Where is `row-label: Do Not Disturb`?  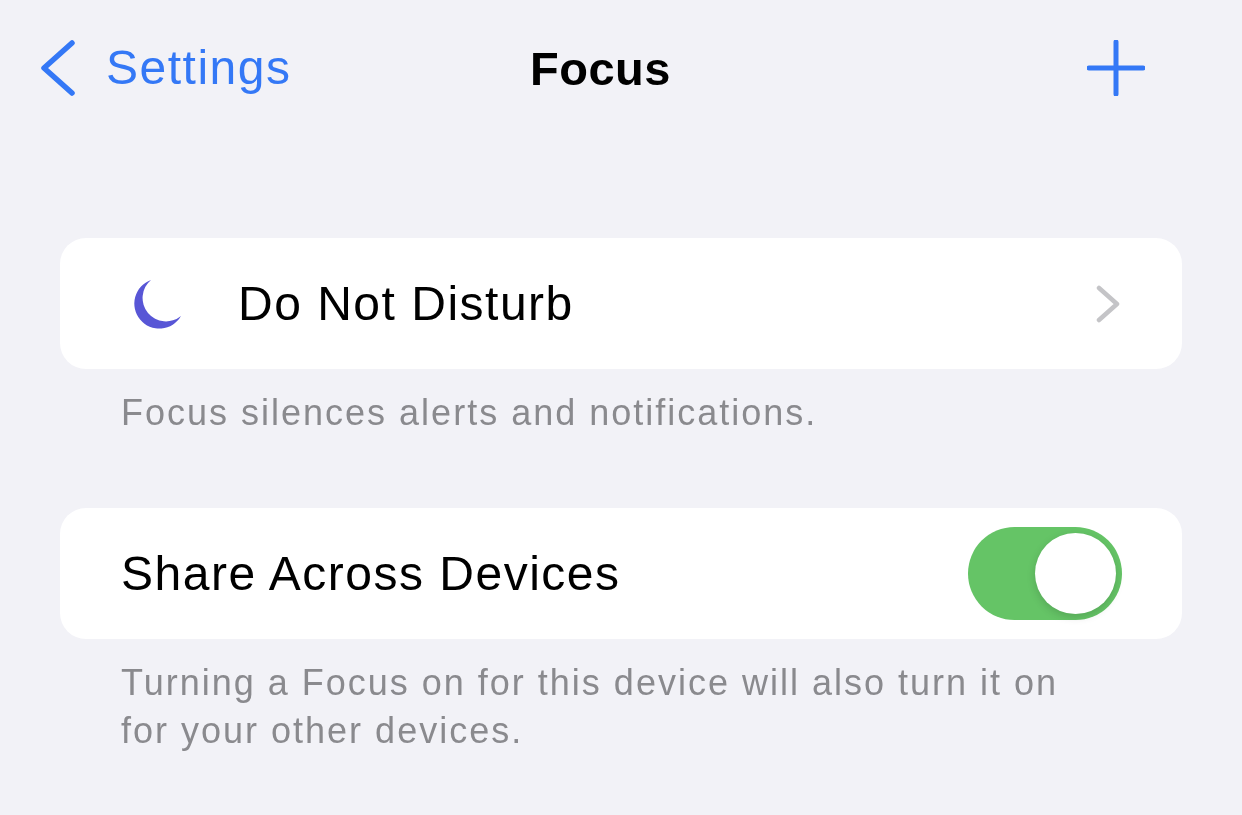 row-label: Do Not Disturb is located at coordinates (406, 303).